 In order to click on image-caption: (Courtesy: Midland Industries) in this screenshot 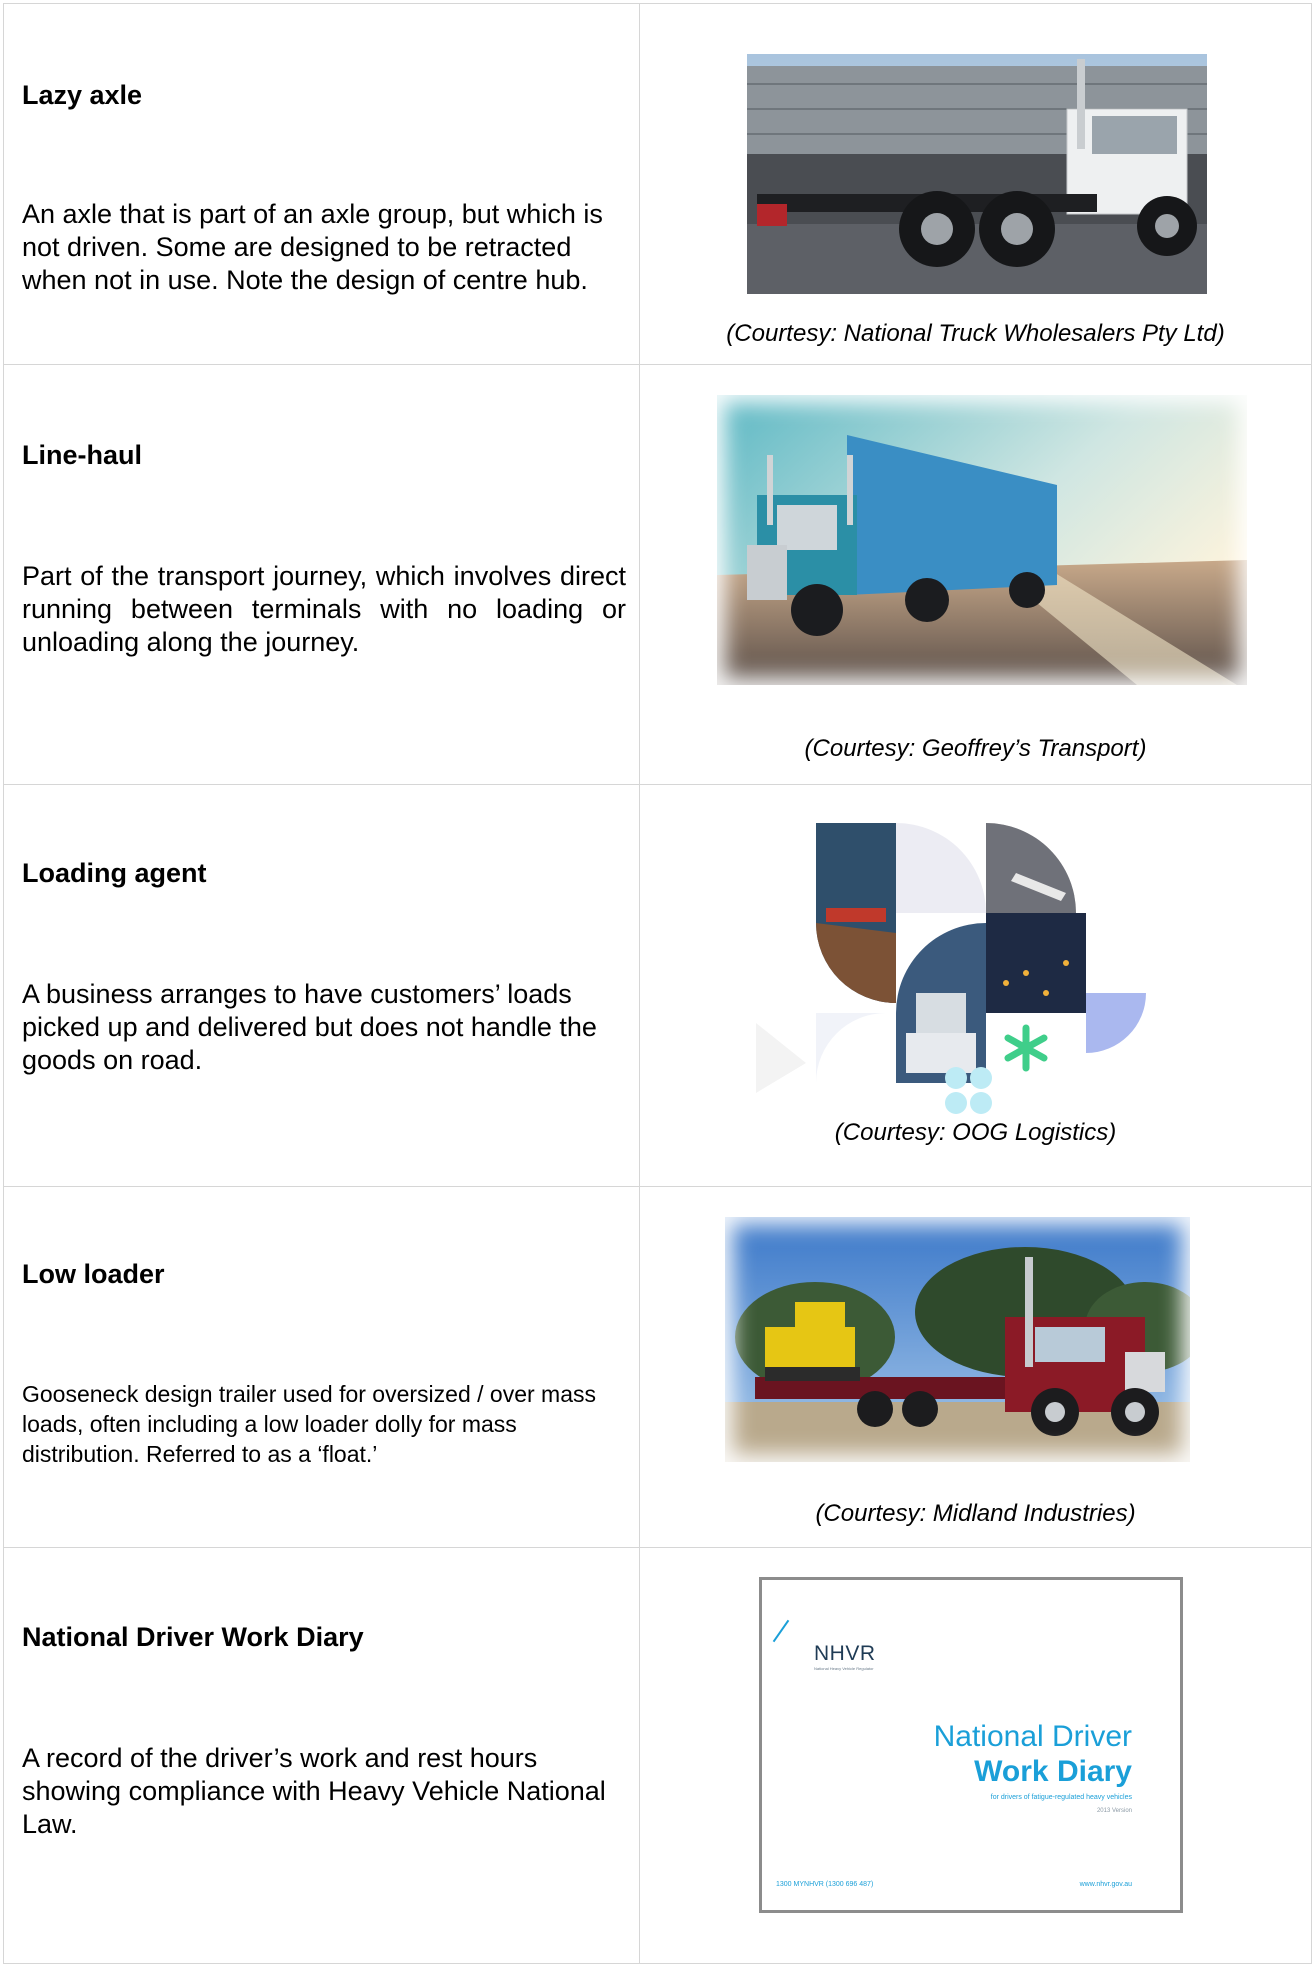, I will do `click(975, 1513)`.